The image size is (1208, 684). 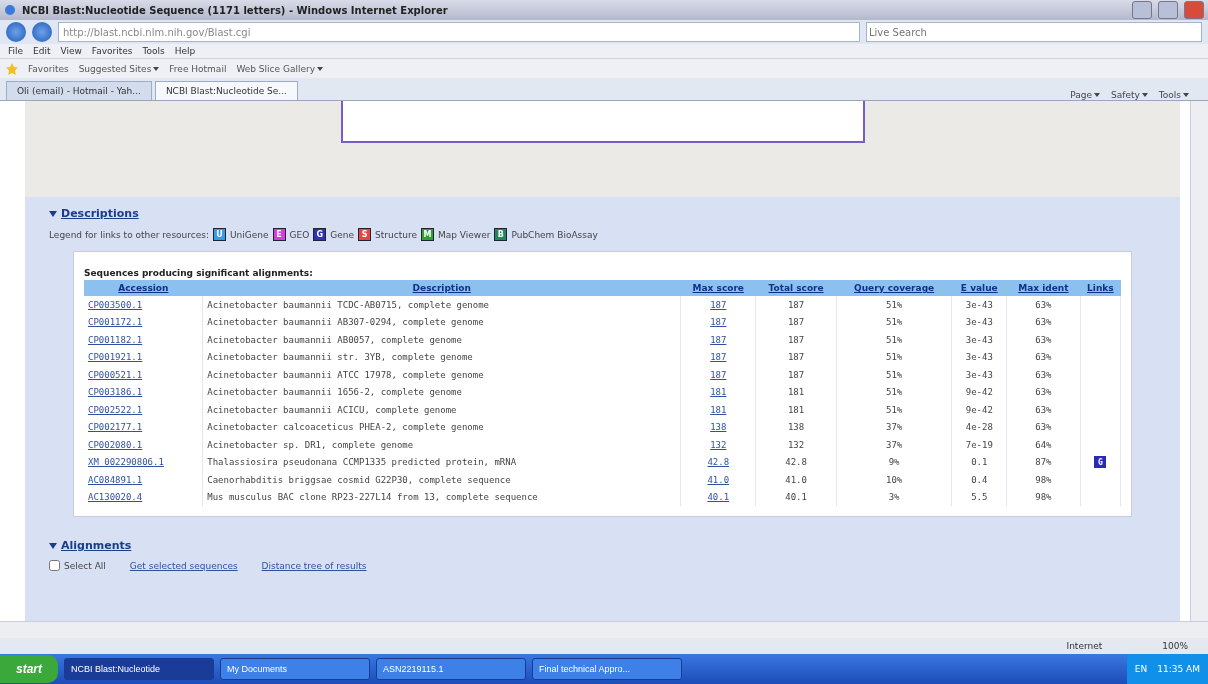 I want to click on legend-text: PubChem BioAssay, so click(x=554, y=234).